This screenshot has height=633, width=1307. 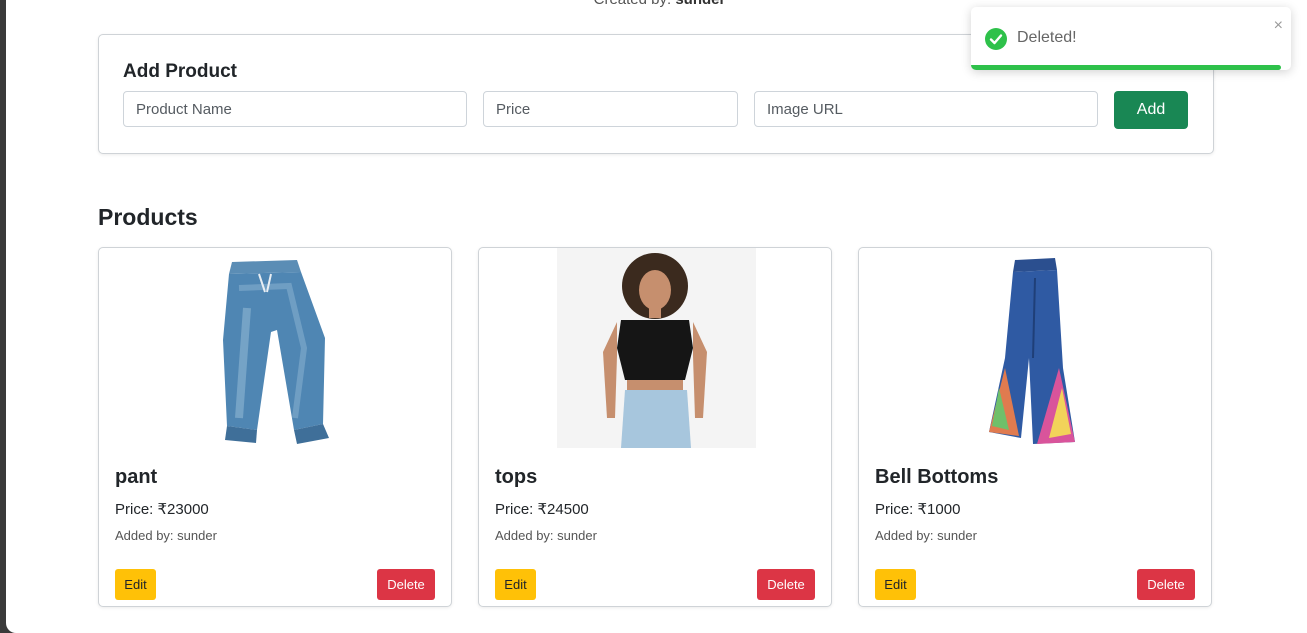 What do you see at coordinates (700, 4) in the screenshot?
I see `created-by-name: sunder` at bounding box center [700, 4].